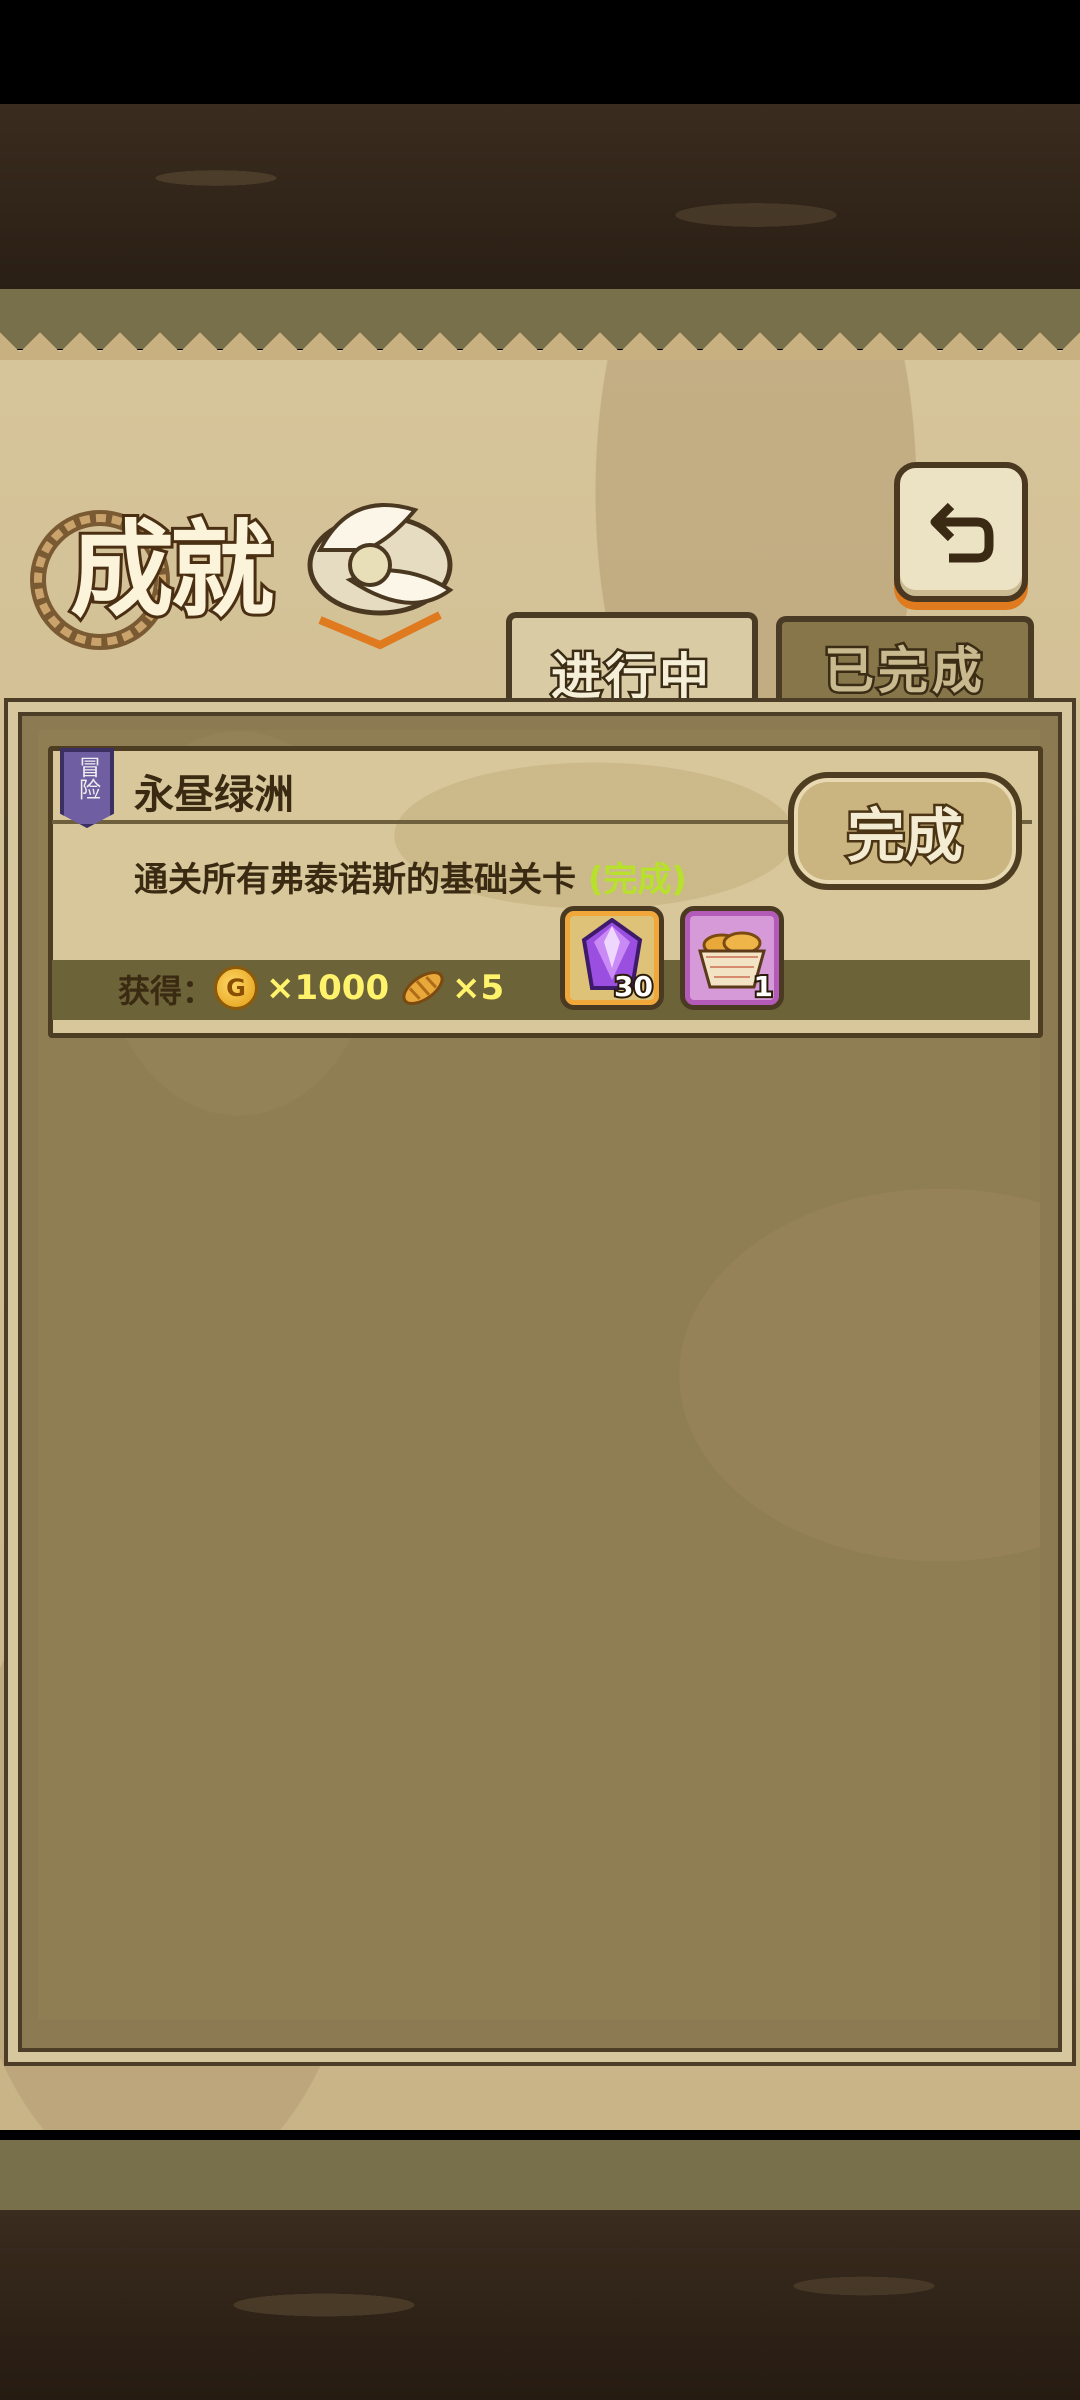 The height and width of the screenshot is (2400, 1080). What do you see at coordinates (214, 795) in the screenshot?
I see `achievement-title: 永昼绿洲` at bounding box center [214, 795].